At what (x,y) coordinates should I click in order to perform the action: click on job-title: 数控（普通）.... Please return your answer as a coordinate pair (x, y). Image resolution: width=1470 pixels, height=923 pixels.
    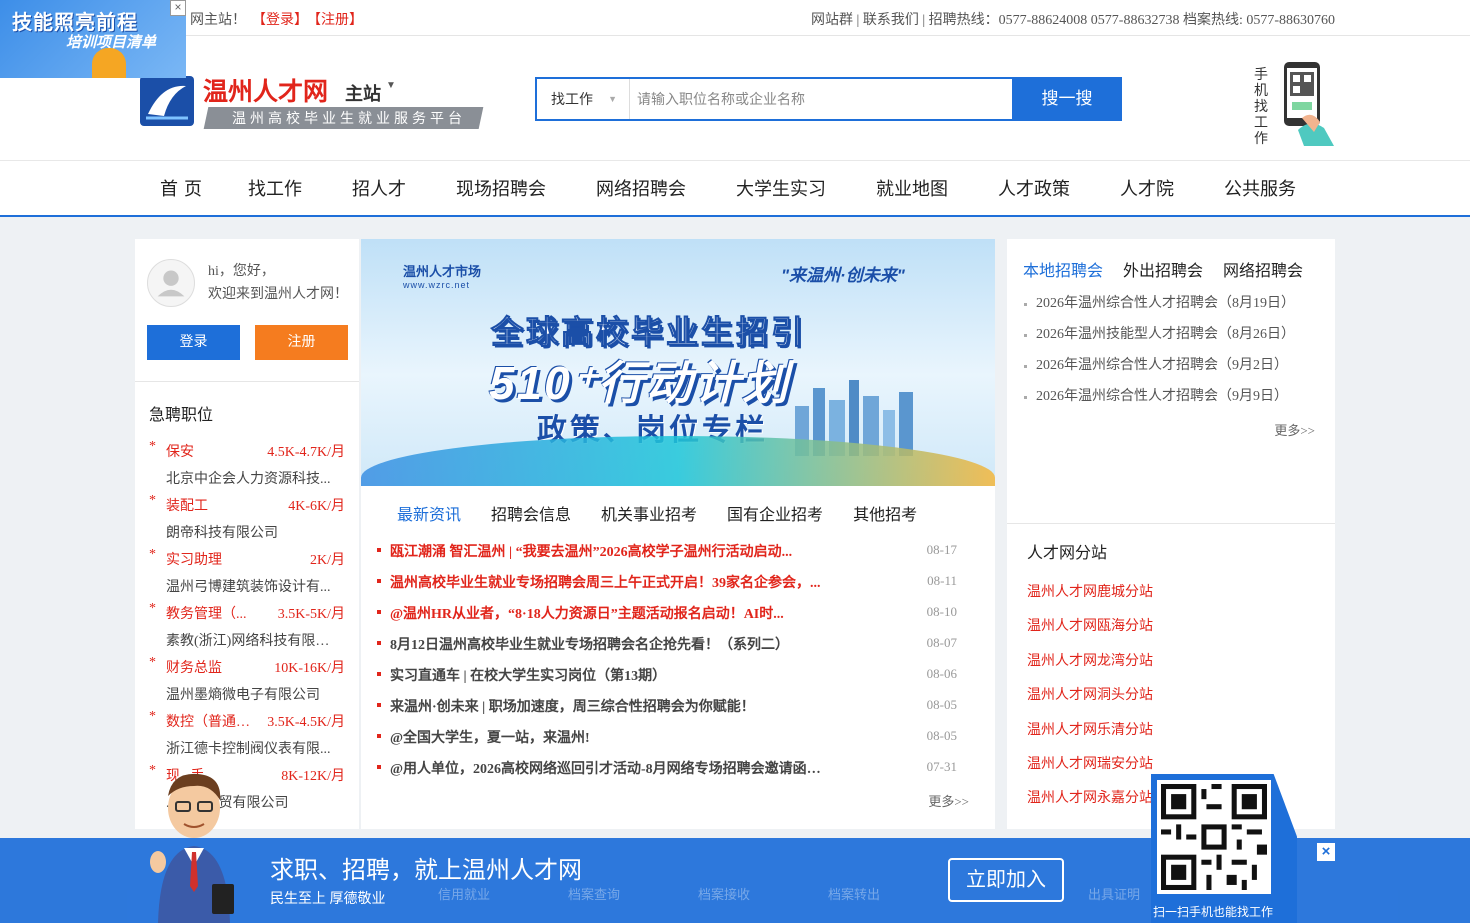
    Looking at the image, I should click on (211, 721).